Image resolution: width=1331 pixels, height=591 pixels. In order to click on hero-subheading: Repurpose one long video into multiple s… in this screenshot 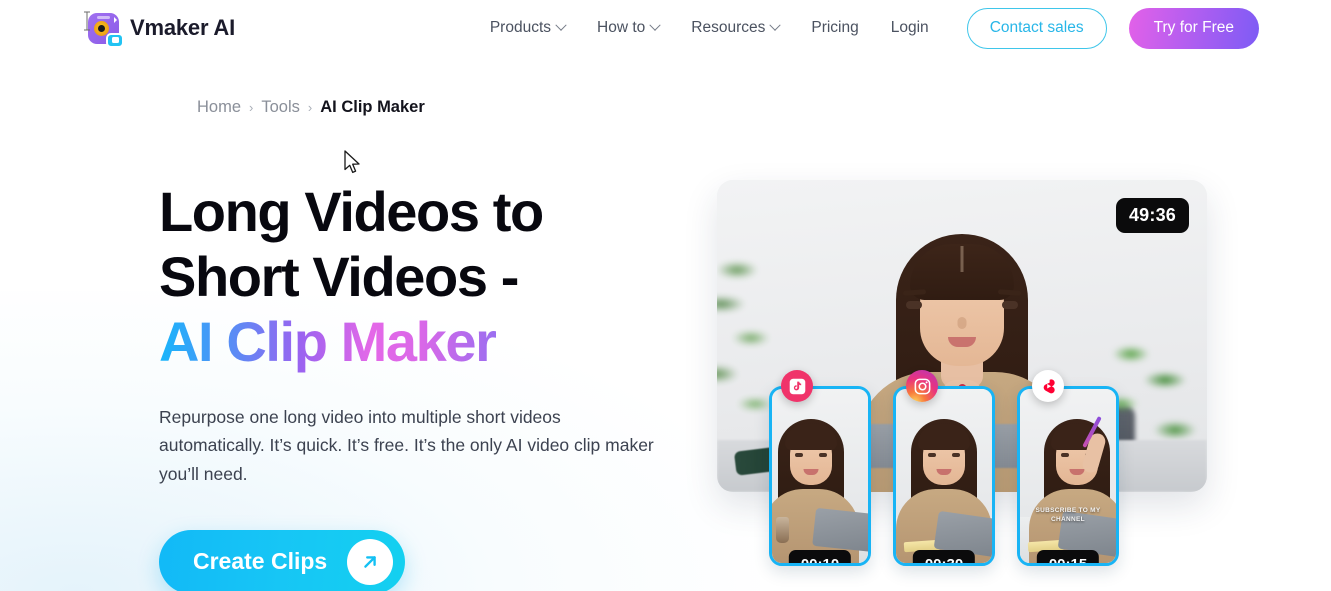, I will do `click(406, 445)`.